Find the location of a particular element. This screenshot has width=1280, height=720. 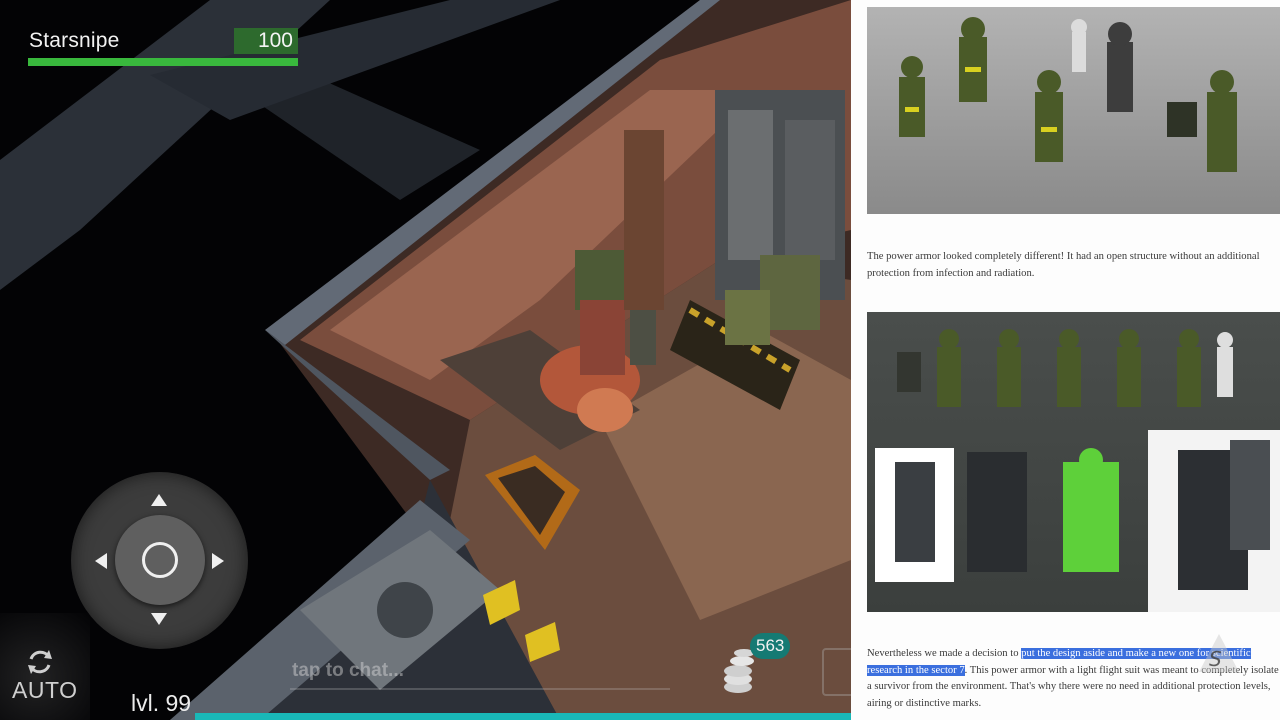

joystick-knob is located at coordinates (160, 560).